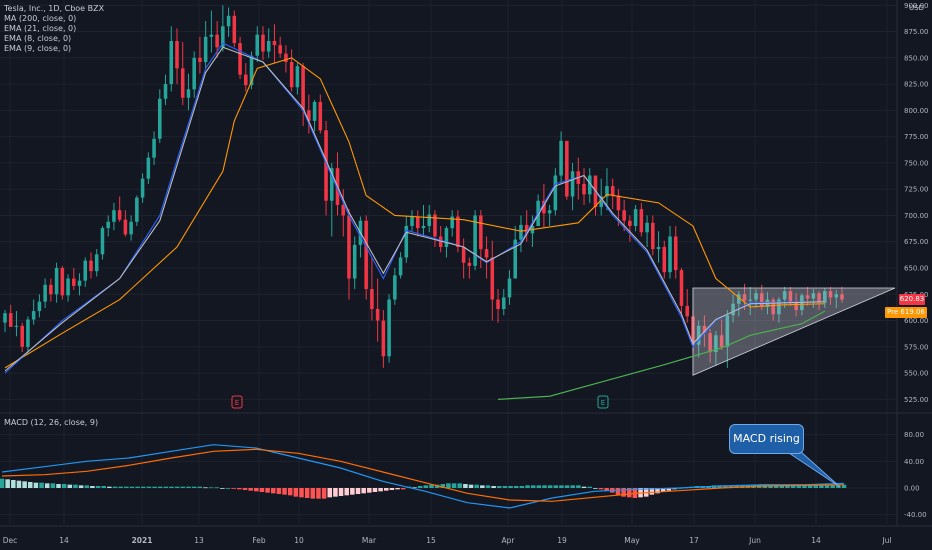 The width and height of the screenshot is (932, 550). Describe the element at coordinates (916, 190) in the screenshot. I see `y-tick-label: 725.00` at that location.